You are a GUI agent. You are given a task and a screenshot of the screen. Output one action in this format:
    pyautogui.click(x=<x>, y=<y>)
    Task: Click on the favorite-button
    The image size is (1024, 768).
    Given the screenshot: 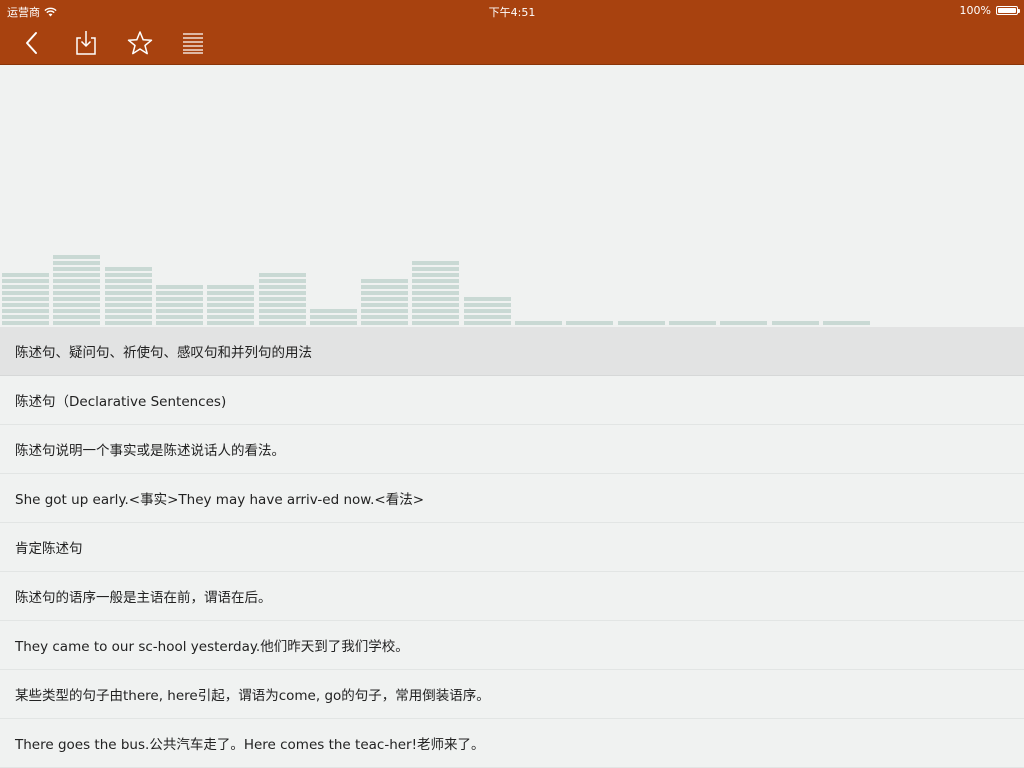 What is the action you would take?
    pyautogui.click(x=140, y=43)
    